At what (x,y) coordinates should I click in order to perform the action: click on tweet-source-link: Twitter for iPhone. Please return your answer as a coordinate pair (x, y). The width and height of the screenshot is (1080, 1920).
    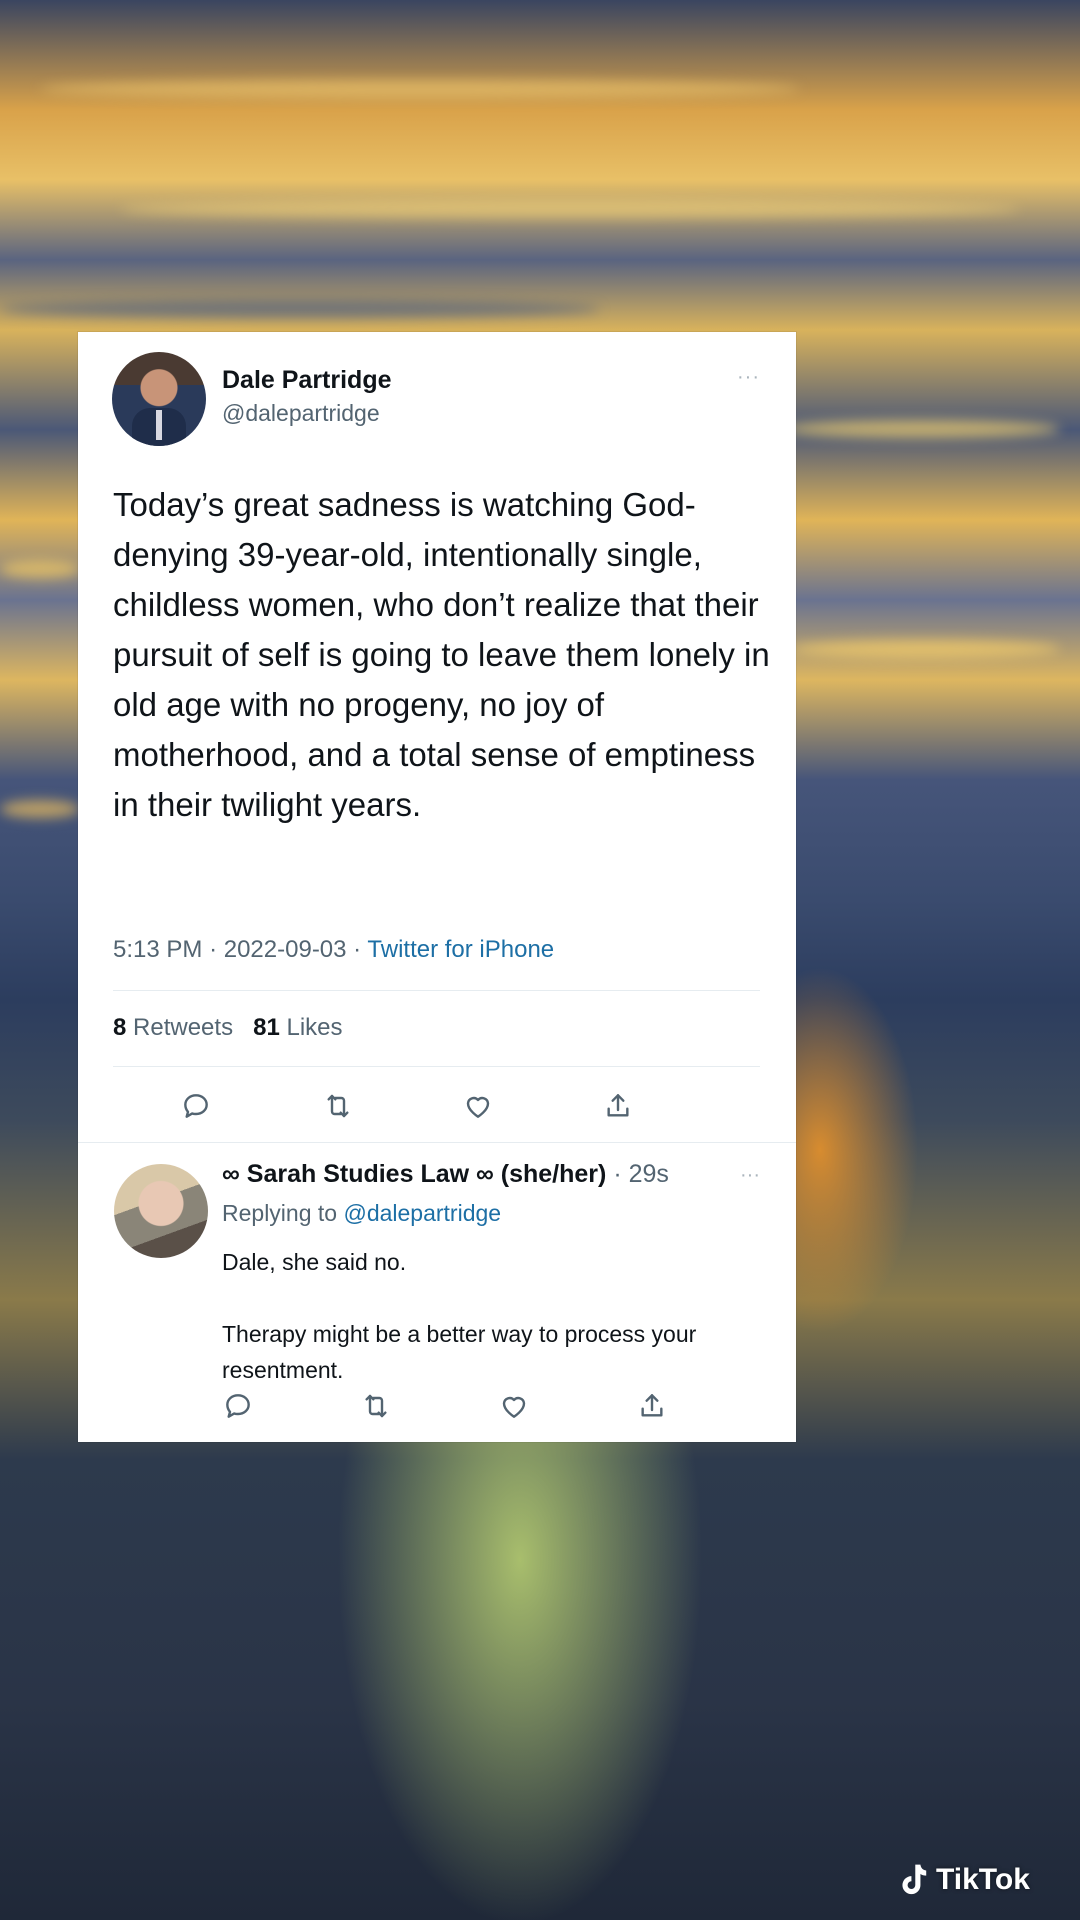
    Looking at the image, I should click on (460, 949).